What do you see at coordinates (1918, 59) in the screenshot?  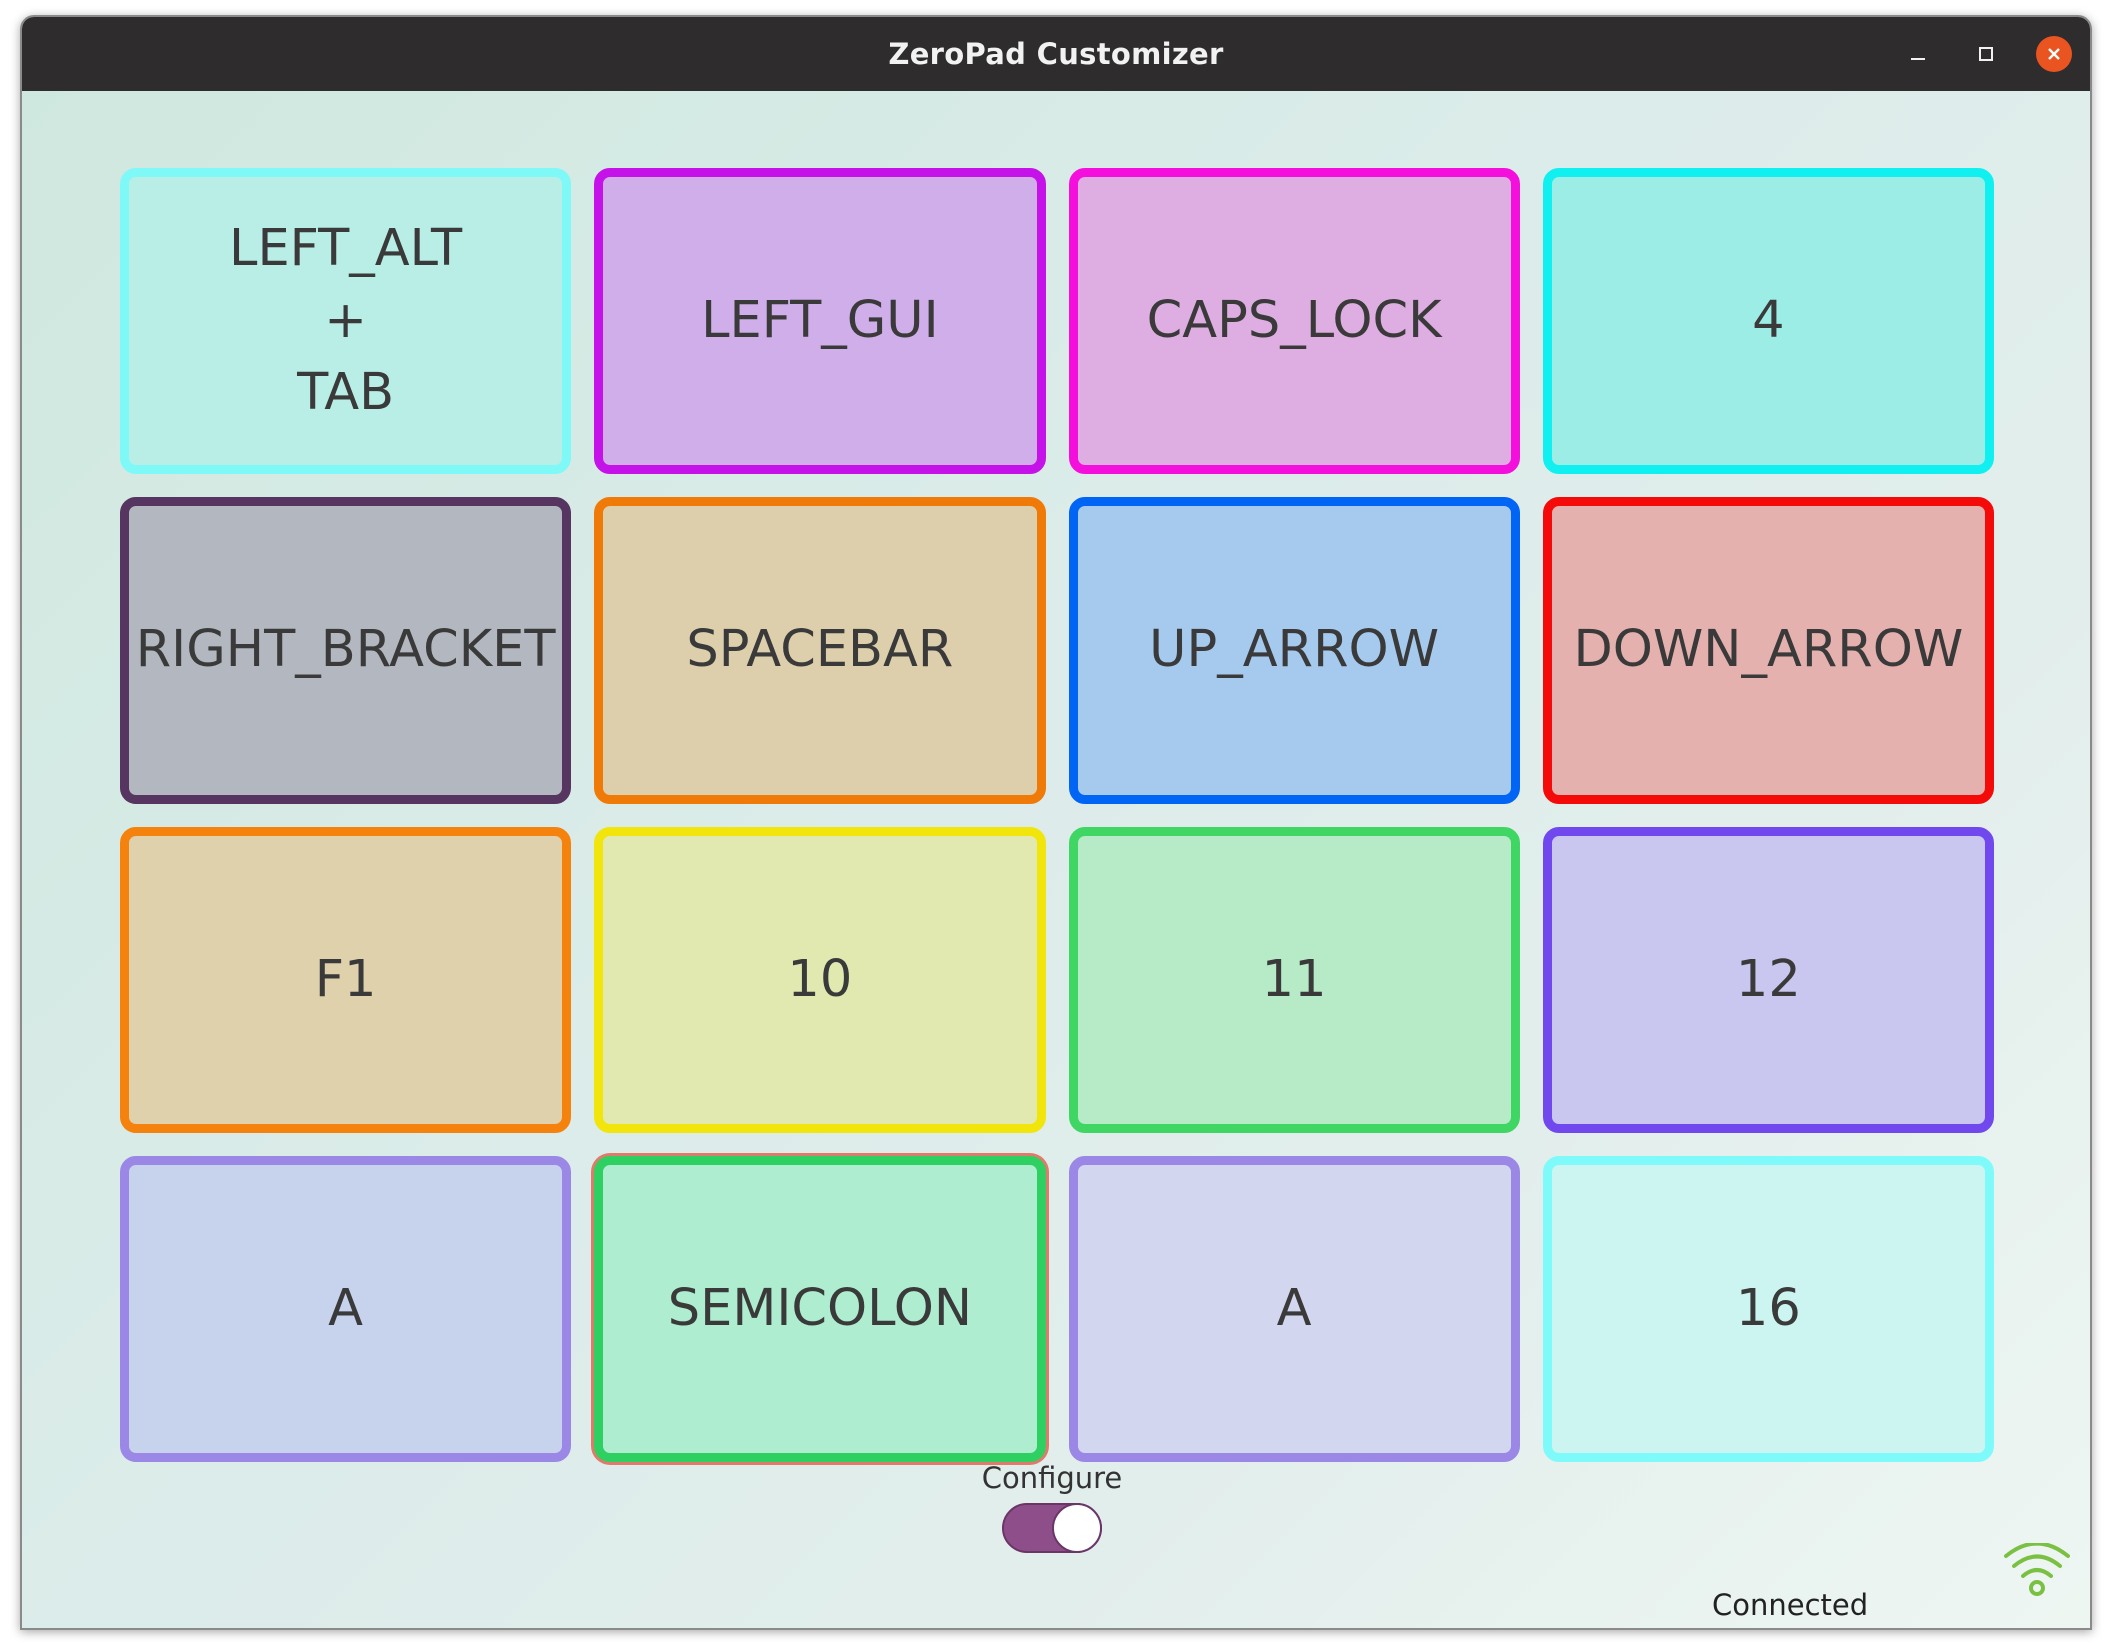 I see `minimize-icon` at bounding box center [1918, 59].